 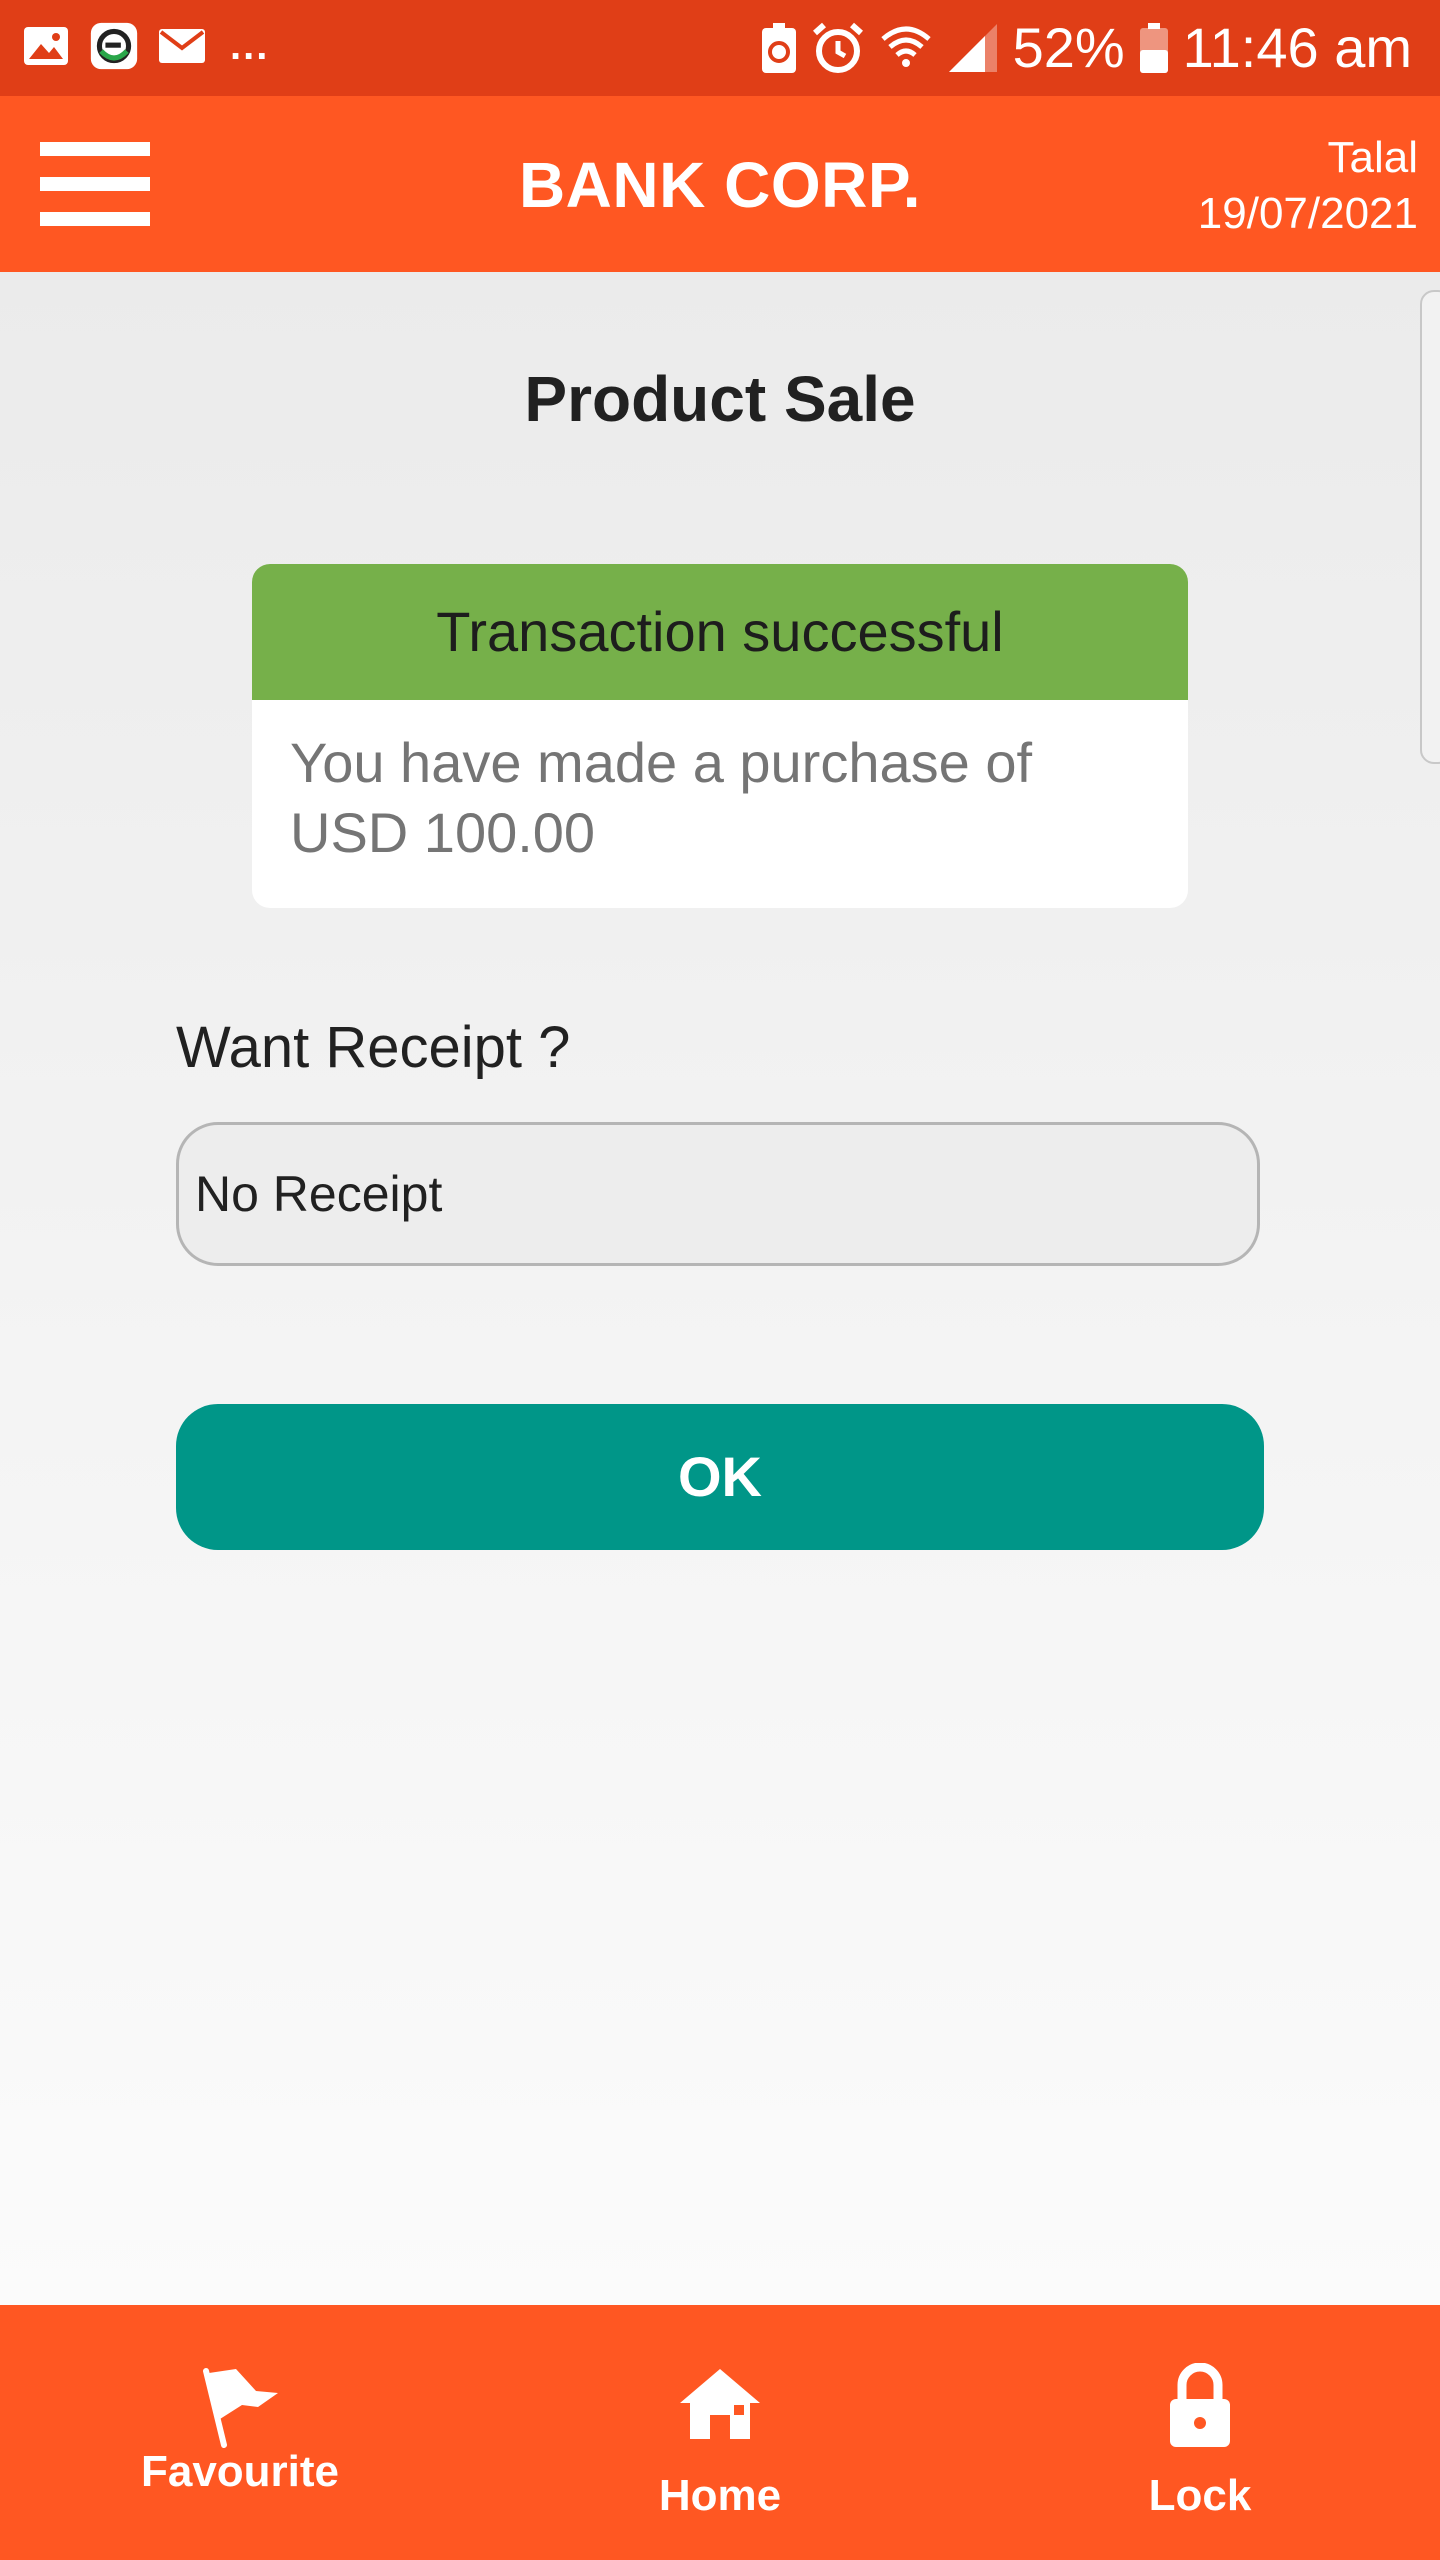 What do you see at coordinates (1297, 47) in the screenshot?
I see `clock: 11:46 am` at bounding box center [1297, 47].